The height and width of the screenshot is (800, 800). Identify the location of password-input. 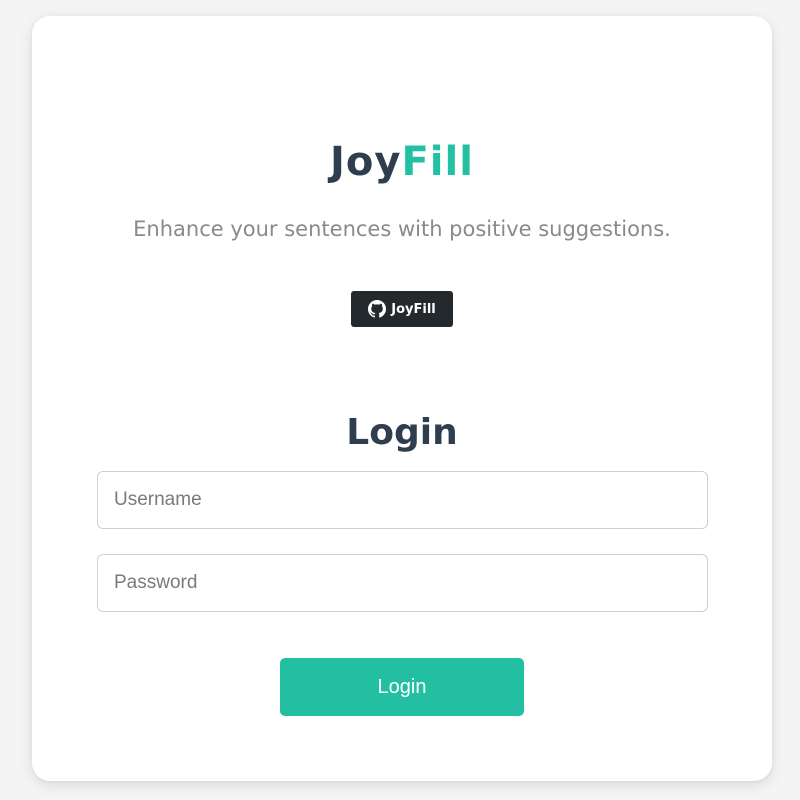
(402, 583).